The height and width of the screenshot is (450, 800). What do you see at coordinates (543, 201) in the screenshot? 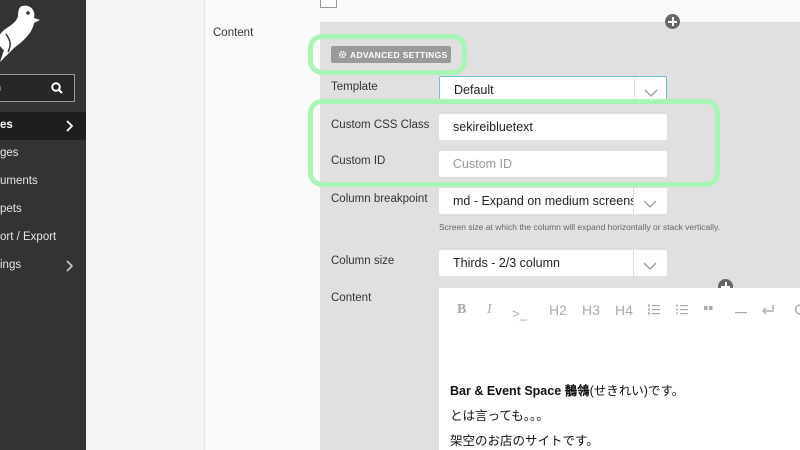
I see `column-breakpoint-value: md - Expand on medium screens` at bounding box center [543, 201].